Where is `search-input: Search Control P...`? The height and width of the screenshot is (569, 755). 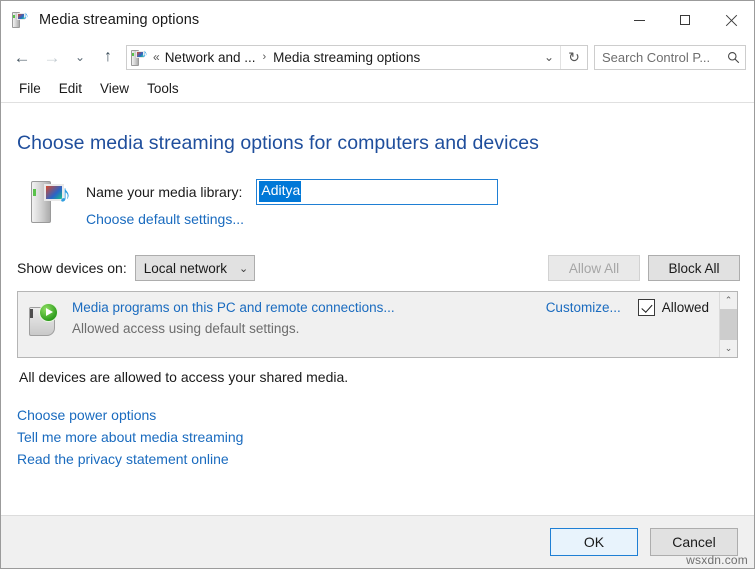
search-input: Search Control P... is located at coordinates (658, 57).